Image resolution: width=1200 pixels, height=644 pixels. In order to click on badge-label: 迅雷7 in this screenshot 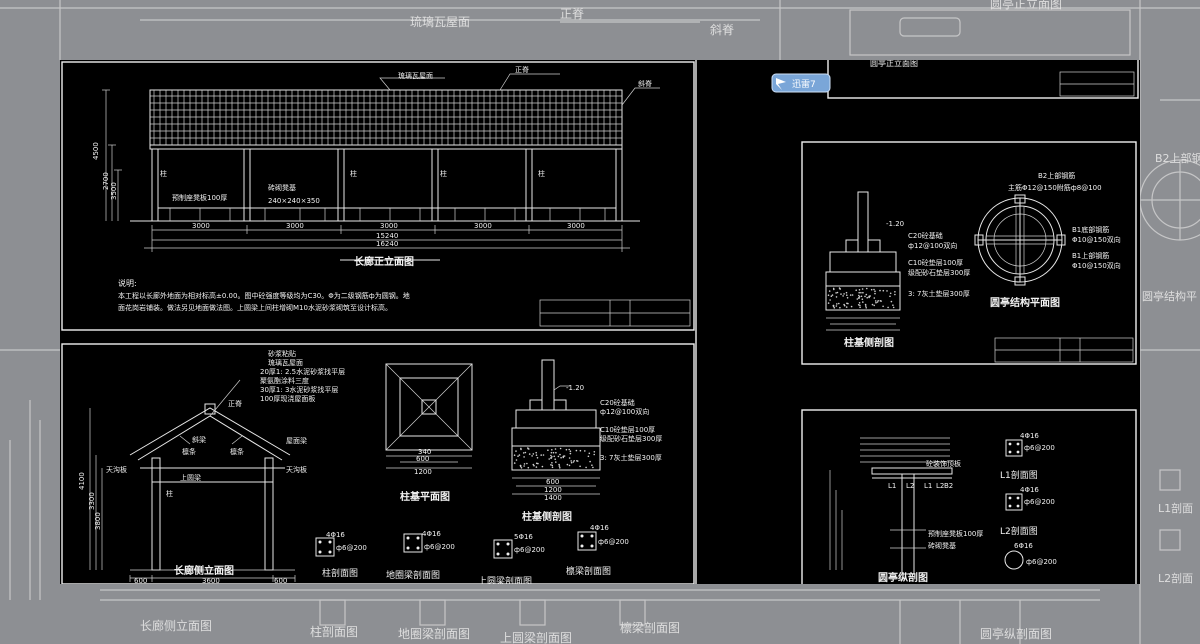, I will do `click(804, 84)`.